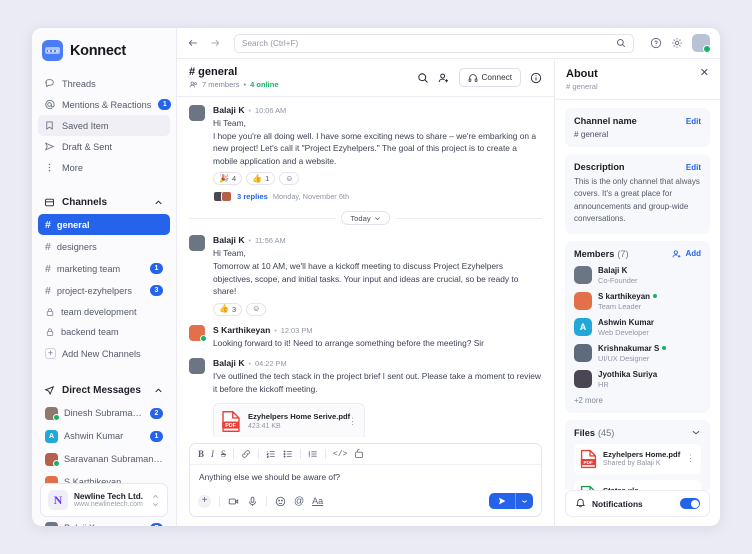 The height and width of the screenshot is (554, 752). What do you see at coordinates (637, 379) in the screenshot?
I see `member-row: Jyothika Suriya HR` at bounding box center [637, 379].